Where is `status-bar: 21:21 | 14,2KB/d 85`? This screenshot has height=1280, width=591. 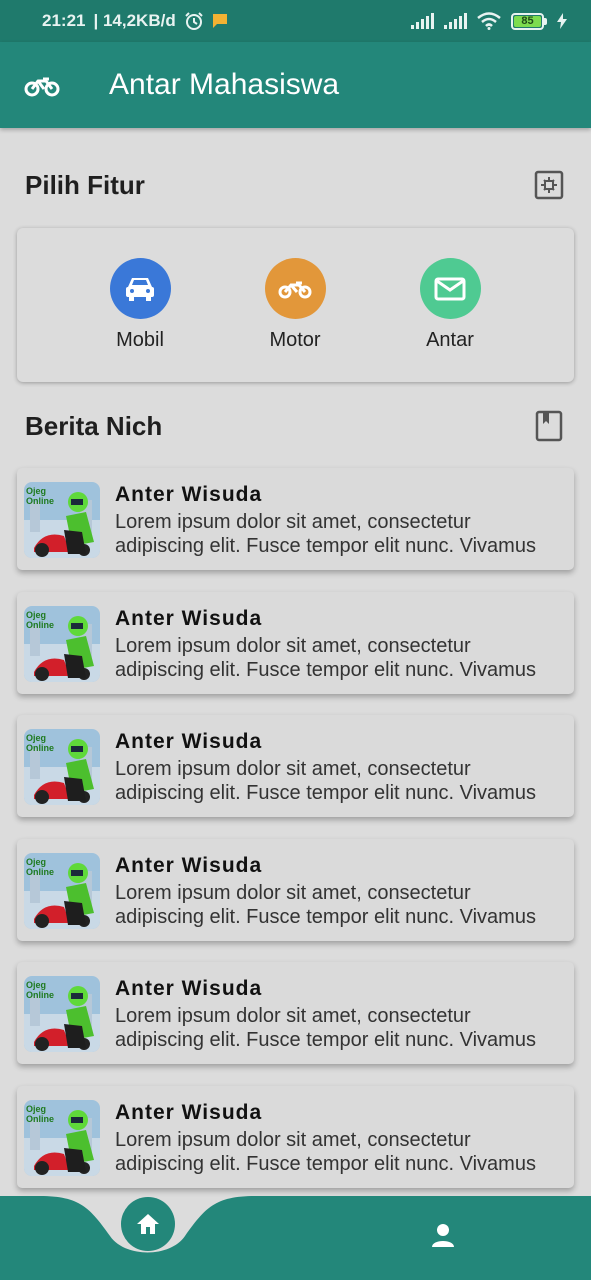 status-bar: 21:21 | 14,2KB/d 85 is located at coordinates (295, 21).